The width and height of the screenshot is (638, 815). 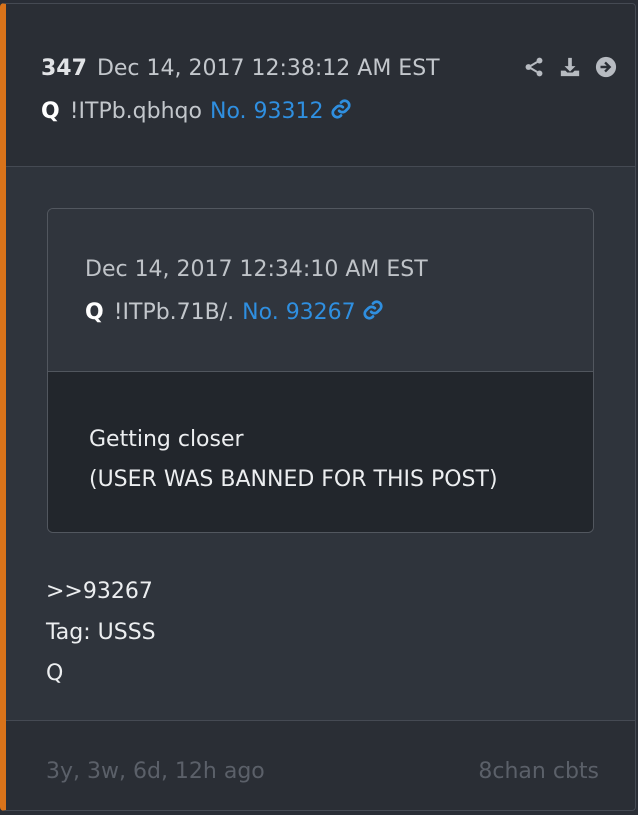 I want to click on post-body-line: Q, so click(x=55, y=673).